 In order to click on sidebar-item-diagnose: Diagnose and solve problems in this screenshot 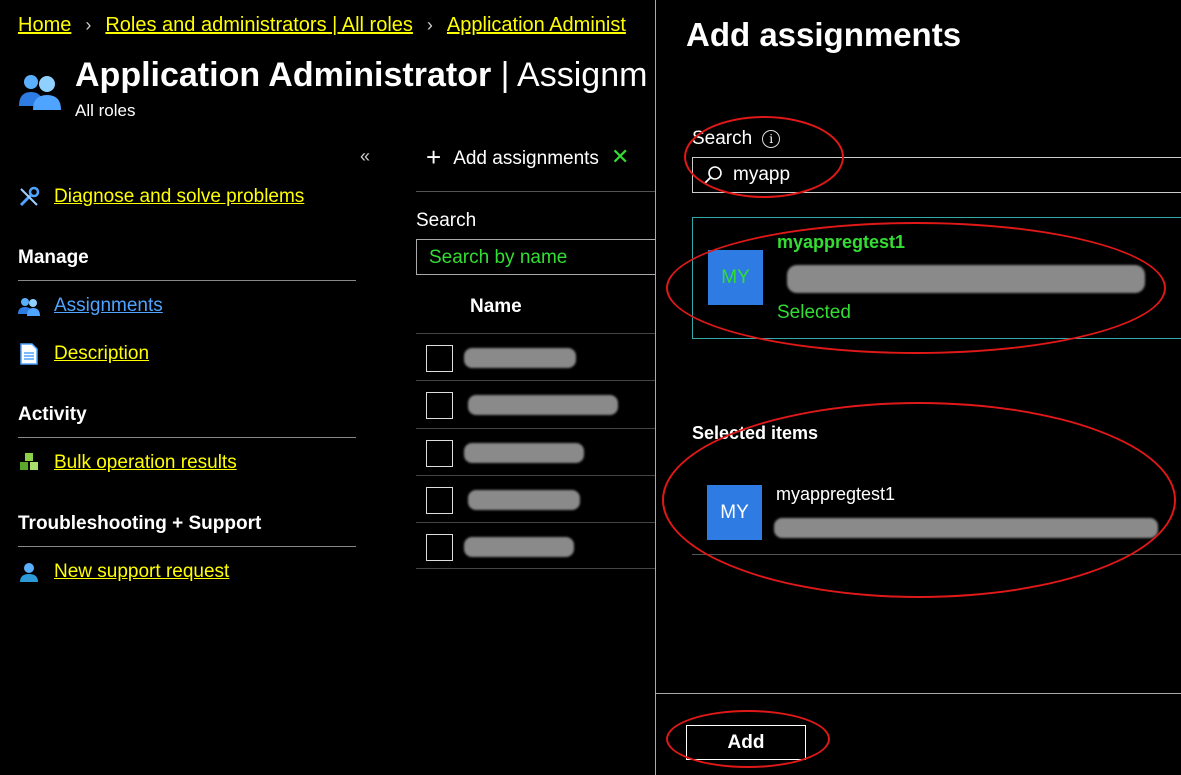, I will do `click(161, 197)`.